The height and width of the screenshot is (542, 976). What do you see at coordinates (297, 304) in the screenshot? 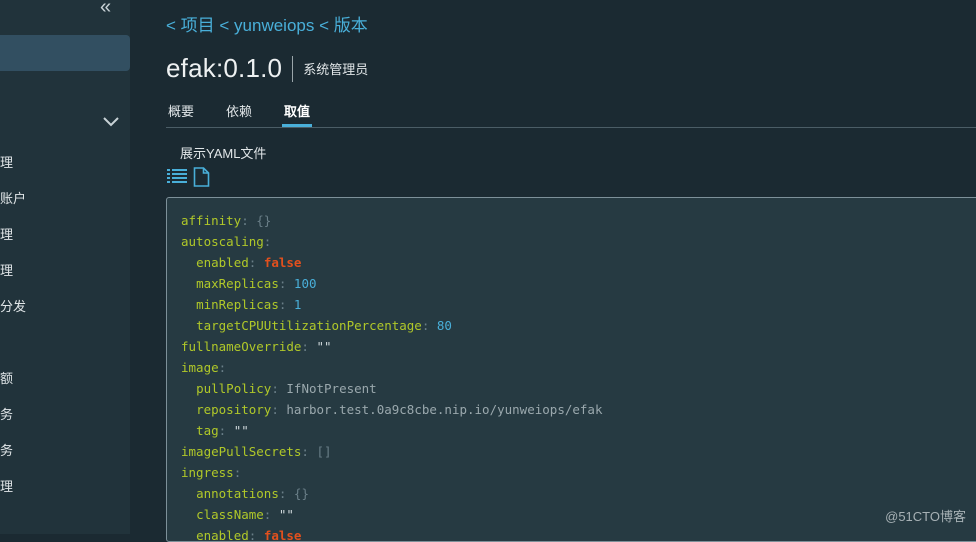
I see `yaml-value: 1` at bounding box center [297, 304].